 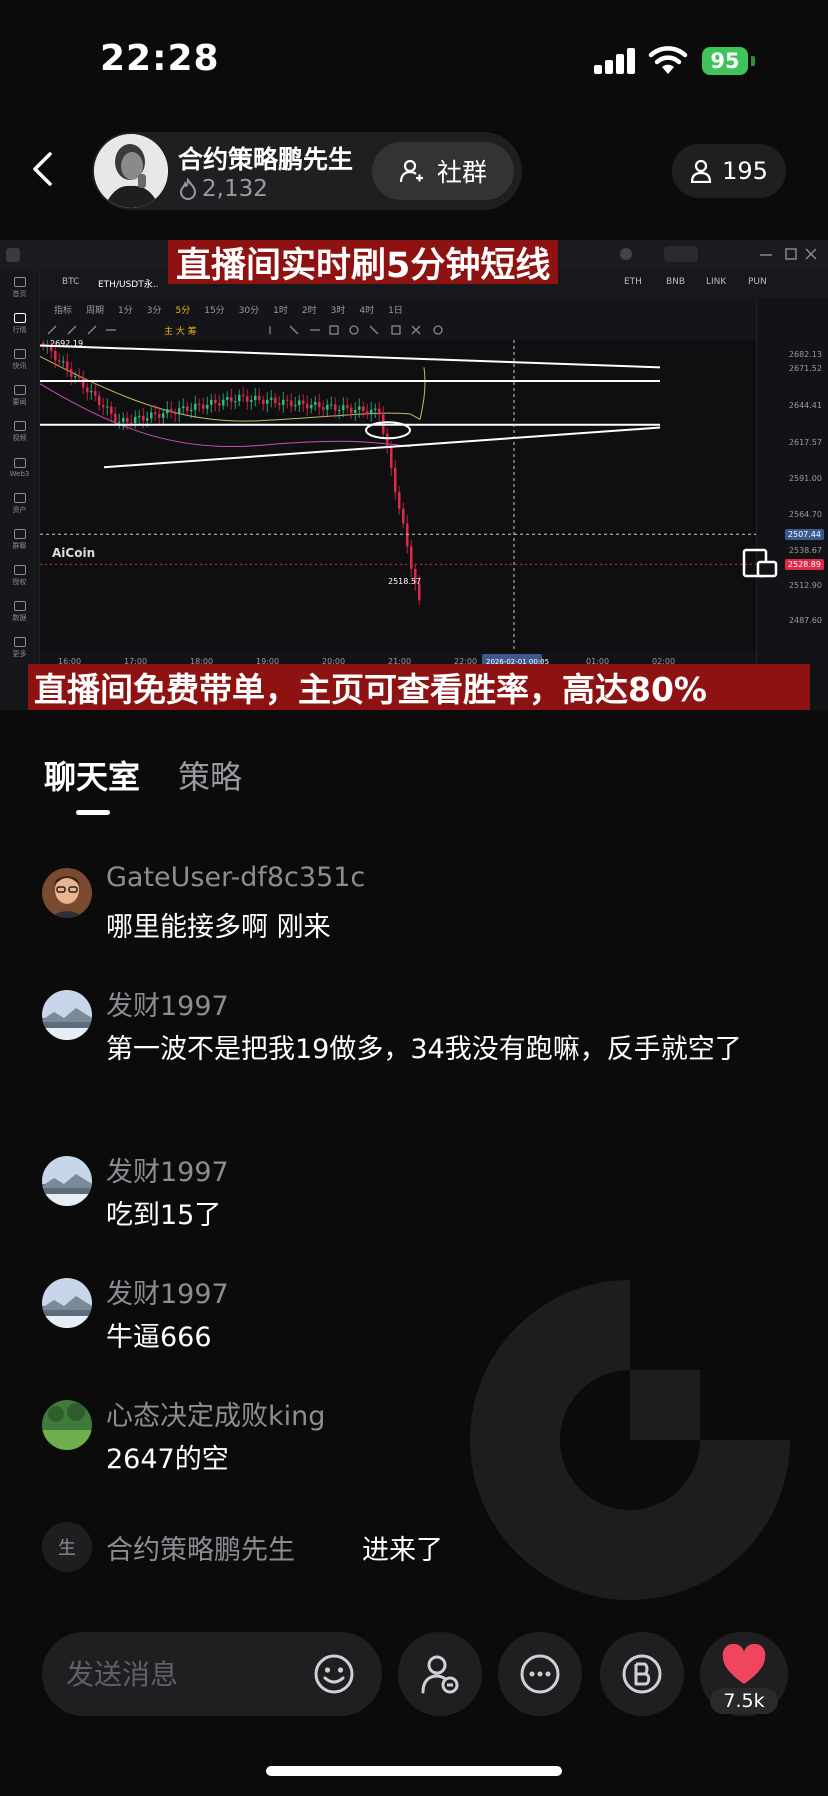 I want to click on live-header: 合约策略鹏先生 2,132 社群 195, so click(x=414, y=171).